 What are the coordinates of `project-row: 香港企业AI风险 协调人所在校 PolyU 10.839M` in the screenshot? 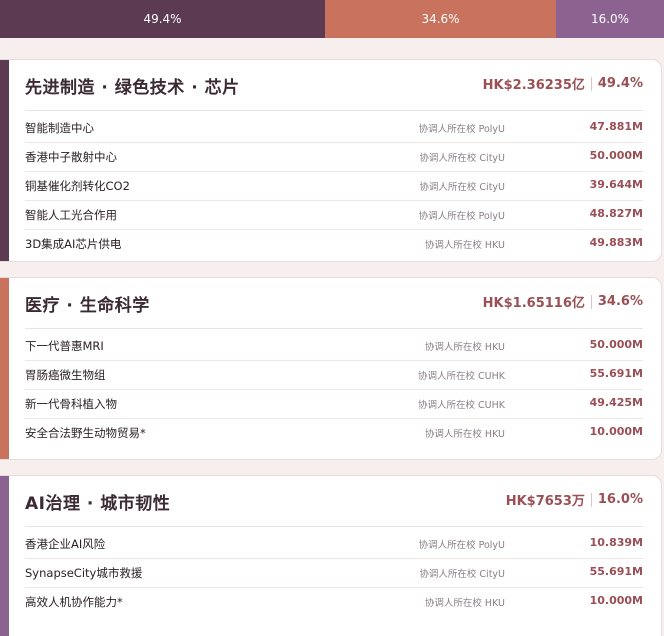 It's located at (334, 544).